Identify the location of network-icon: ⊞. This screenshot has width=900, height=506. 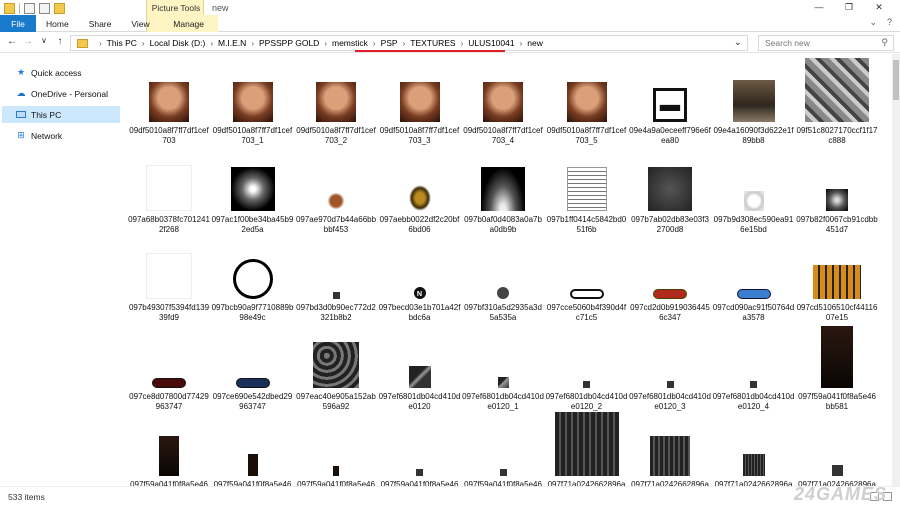
(21, 135).